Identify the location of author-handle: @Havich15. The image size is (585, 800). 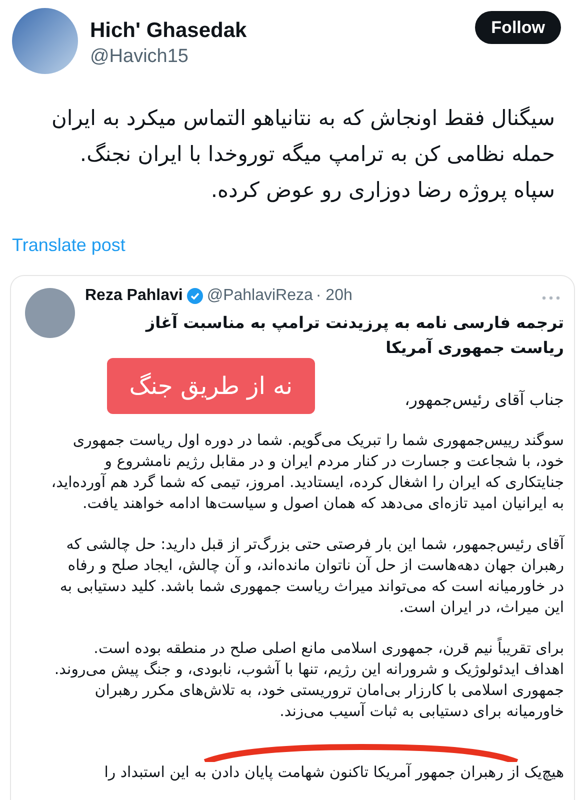
(140, 57).